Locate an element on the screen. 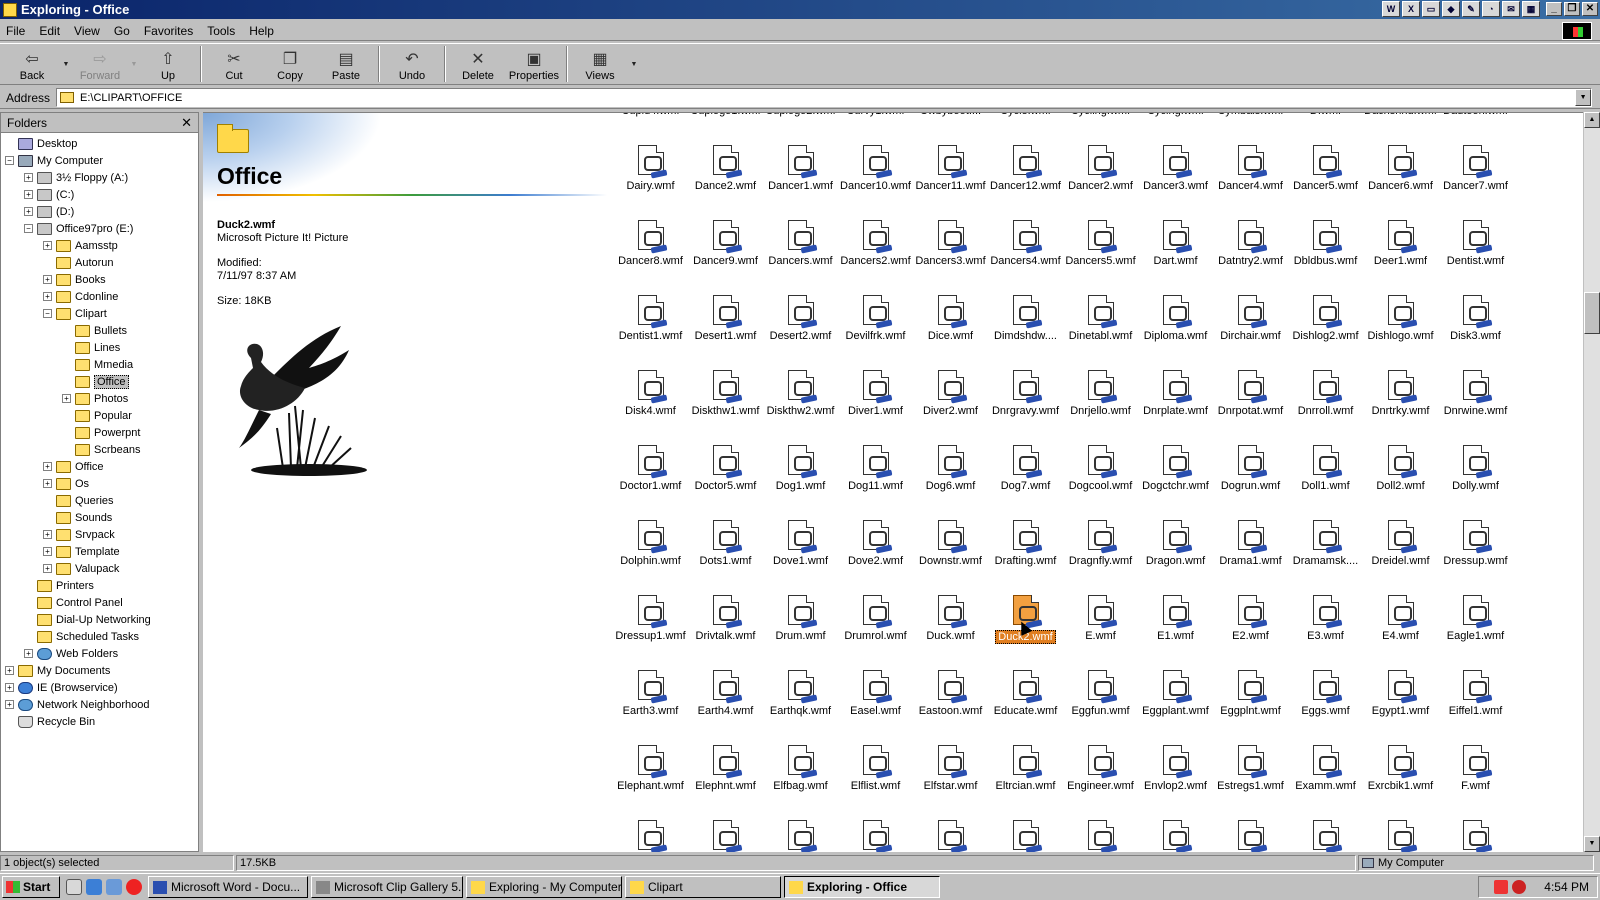 The height and width of the screenshot is (900, 1600). tree-node: +3½ Floppy (A:) is located at coordinates (99, 177).